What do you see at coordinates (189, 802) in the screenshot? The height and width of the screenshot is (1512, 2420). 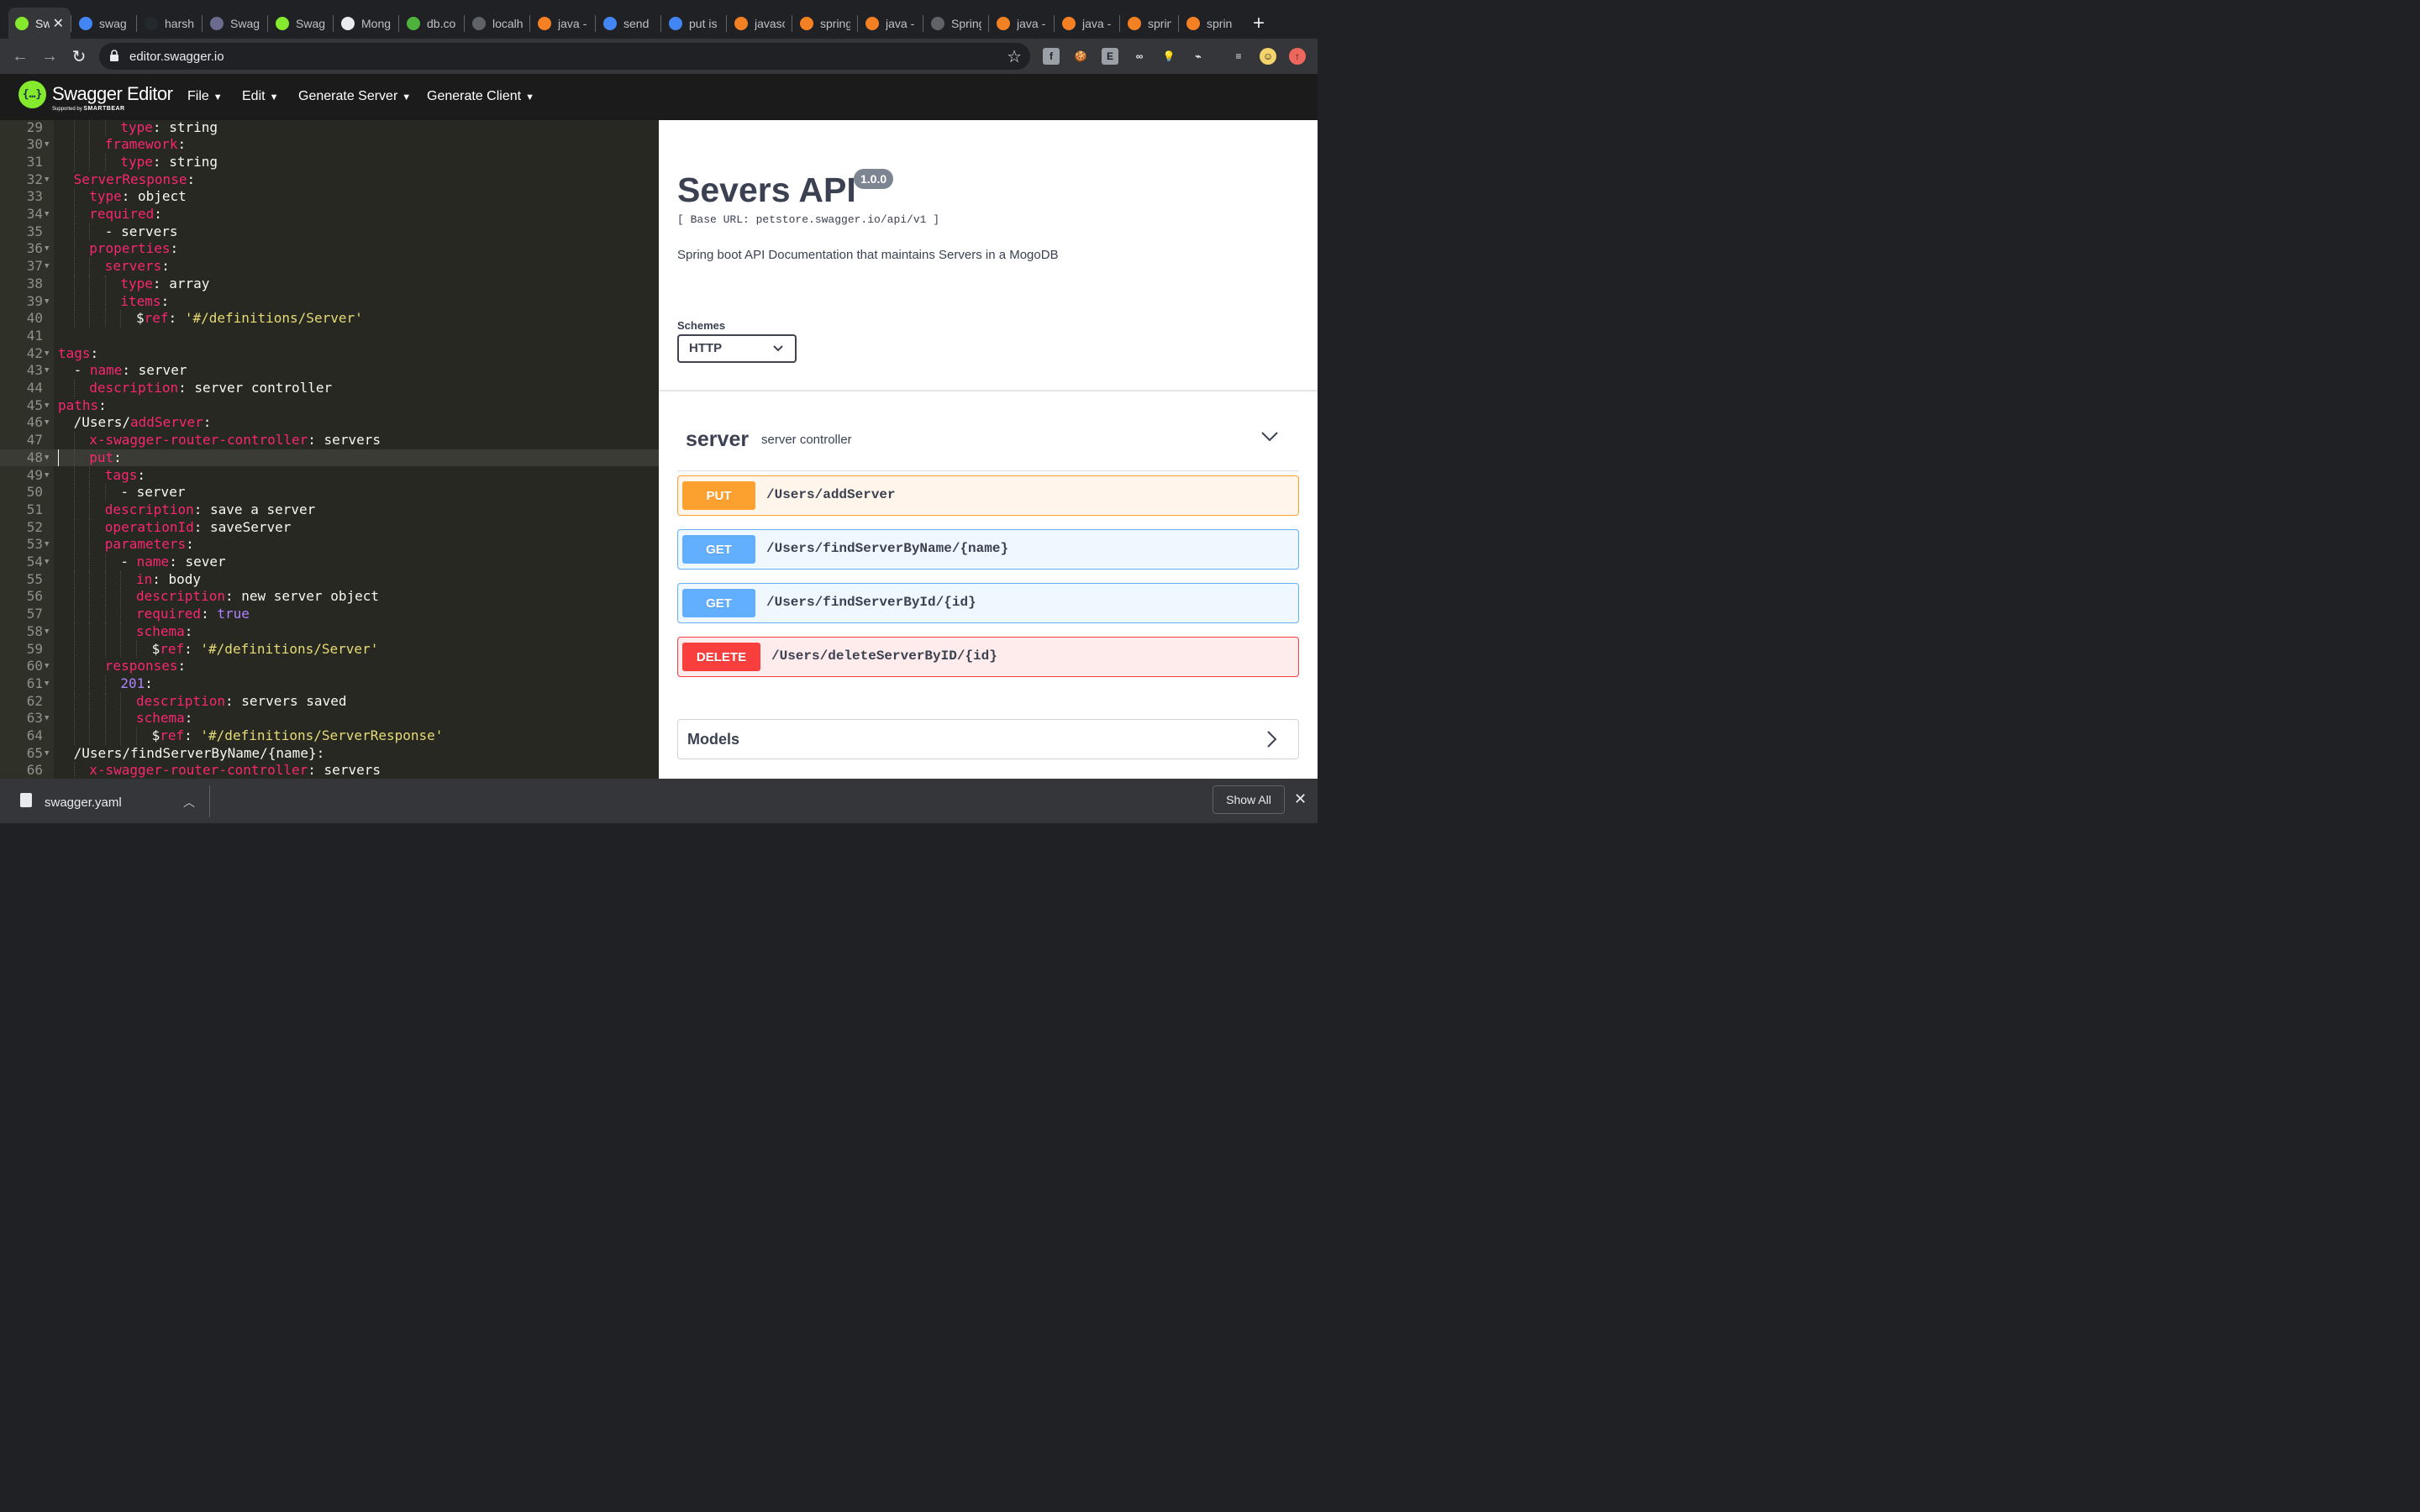 I see `chevron-up-icon: ︿` at bounding box center [189, 802].